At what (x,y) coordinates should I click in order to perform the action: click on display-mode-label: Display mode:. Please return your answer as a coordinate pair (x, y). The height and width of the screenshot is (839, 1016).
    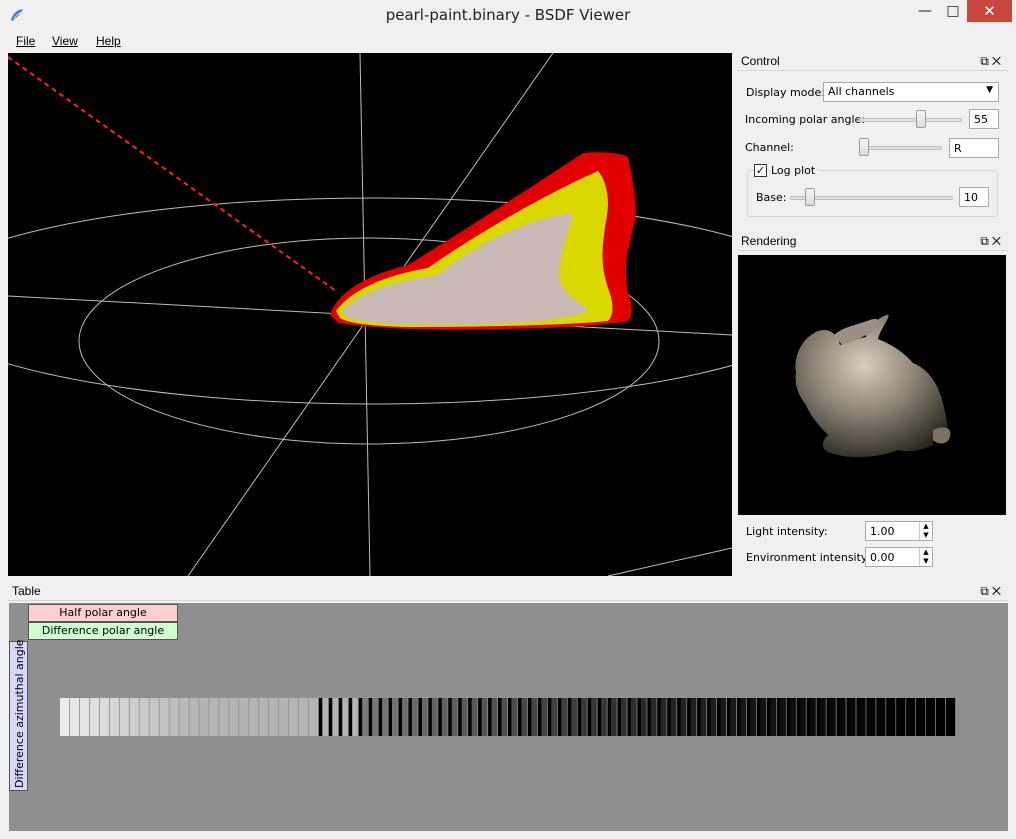
    Looking at the image, I should click on (785, 92).